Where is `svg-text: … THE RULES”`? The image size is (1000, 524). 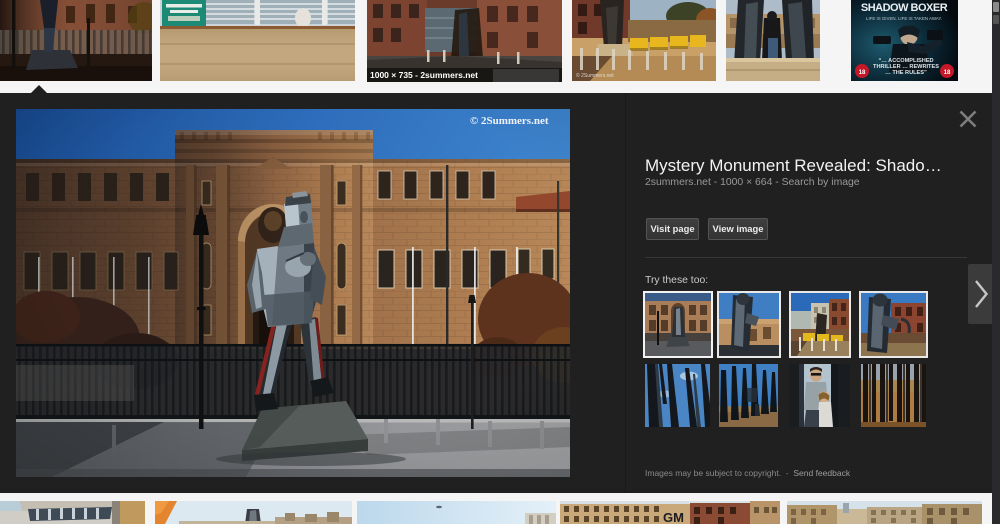
svg-text: … THE RULES” is located at coordinates (906, 73).